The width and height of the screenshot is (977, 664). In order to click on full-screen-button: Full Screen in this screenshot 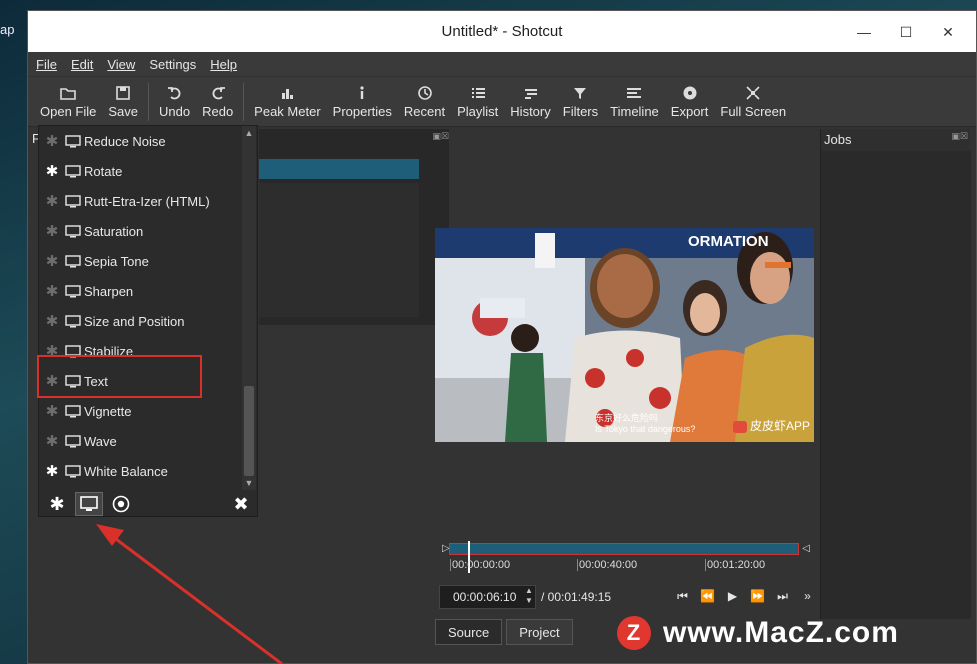, I will do `click(753, 98)`.